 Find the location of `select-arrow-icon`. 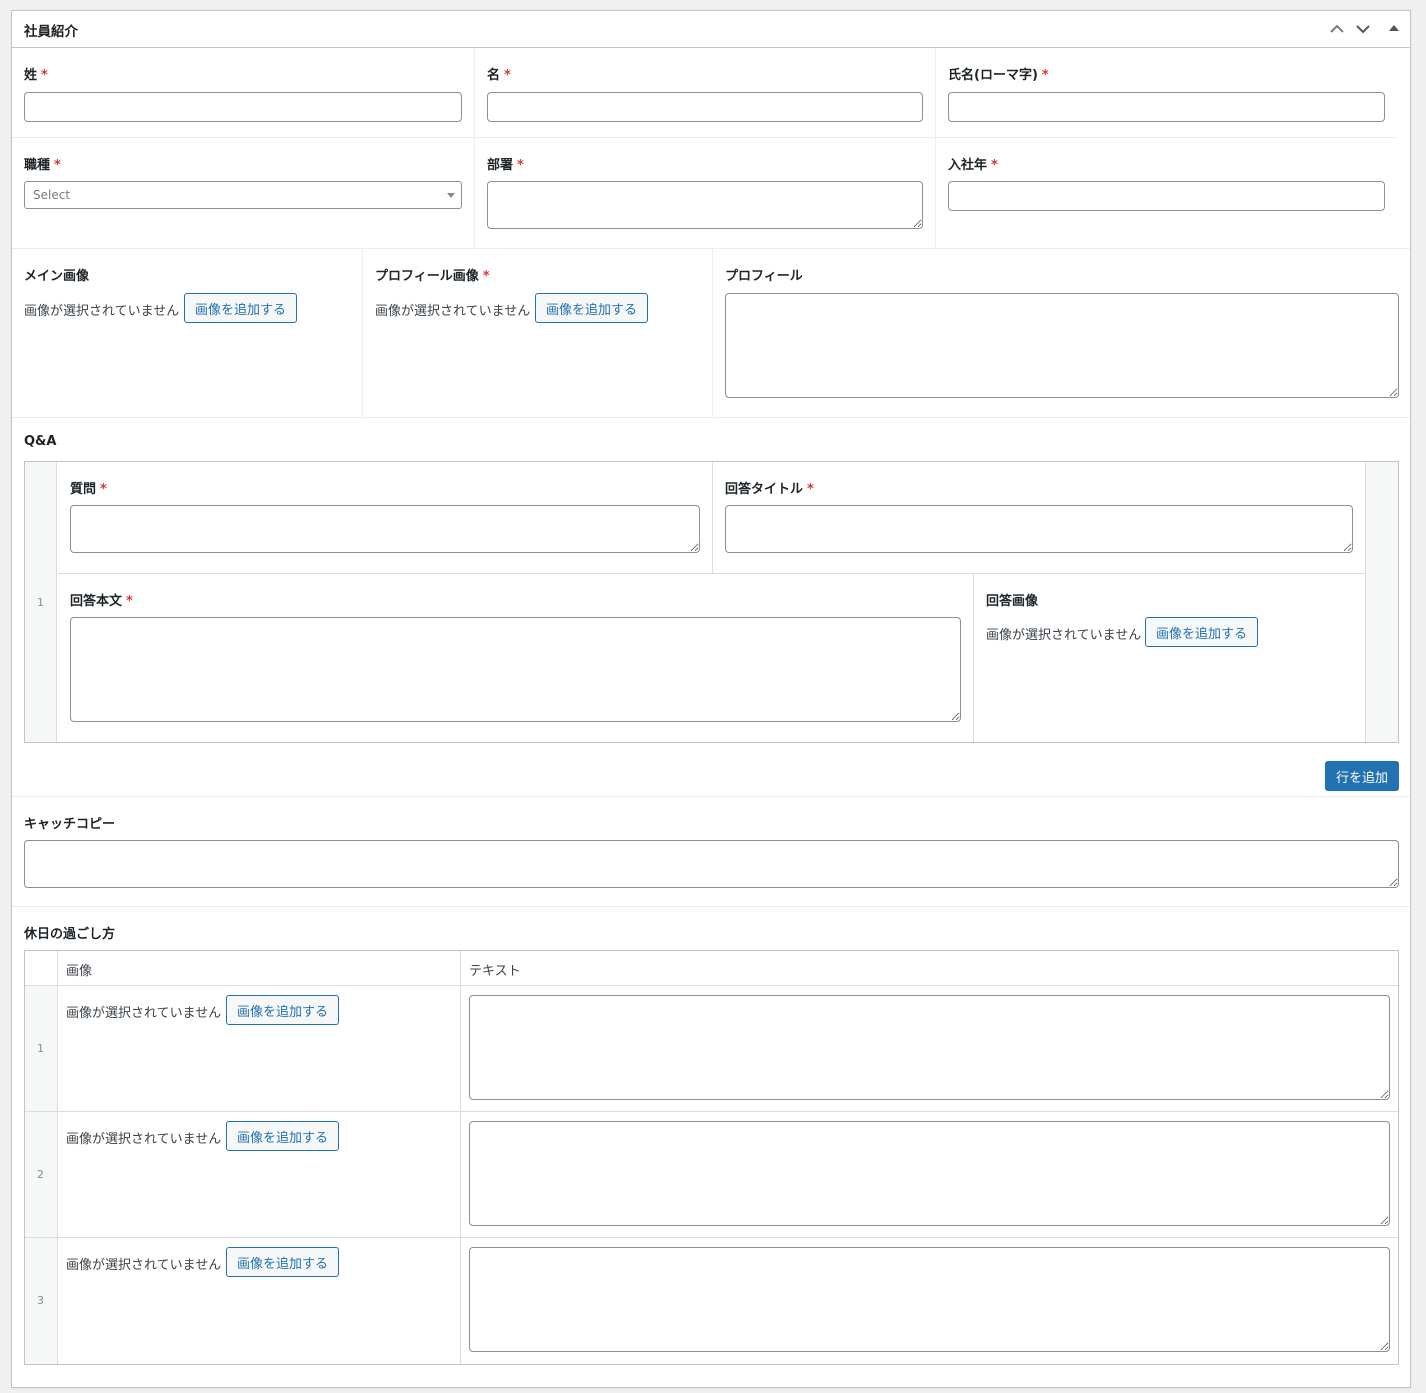

select-arrow-icon is located at coordinates (451, 195).